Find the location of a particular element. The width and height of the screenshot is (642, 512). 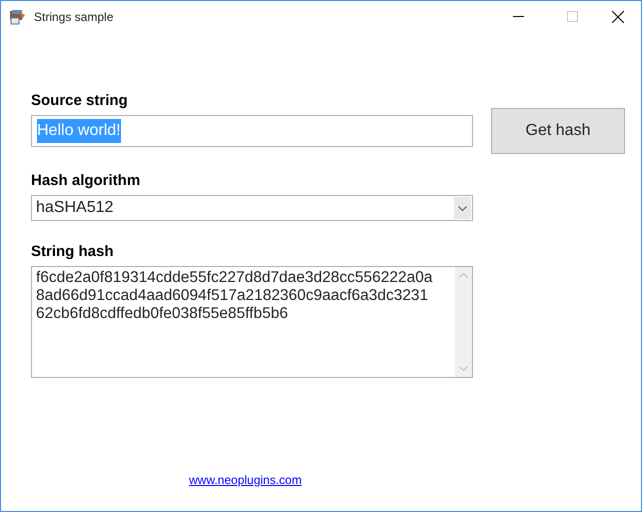

field-label: Source string is located at coordinates (80, 101).